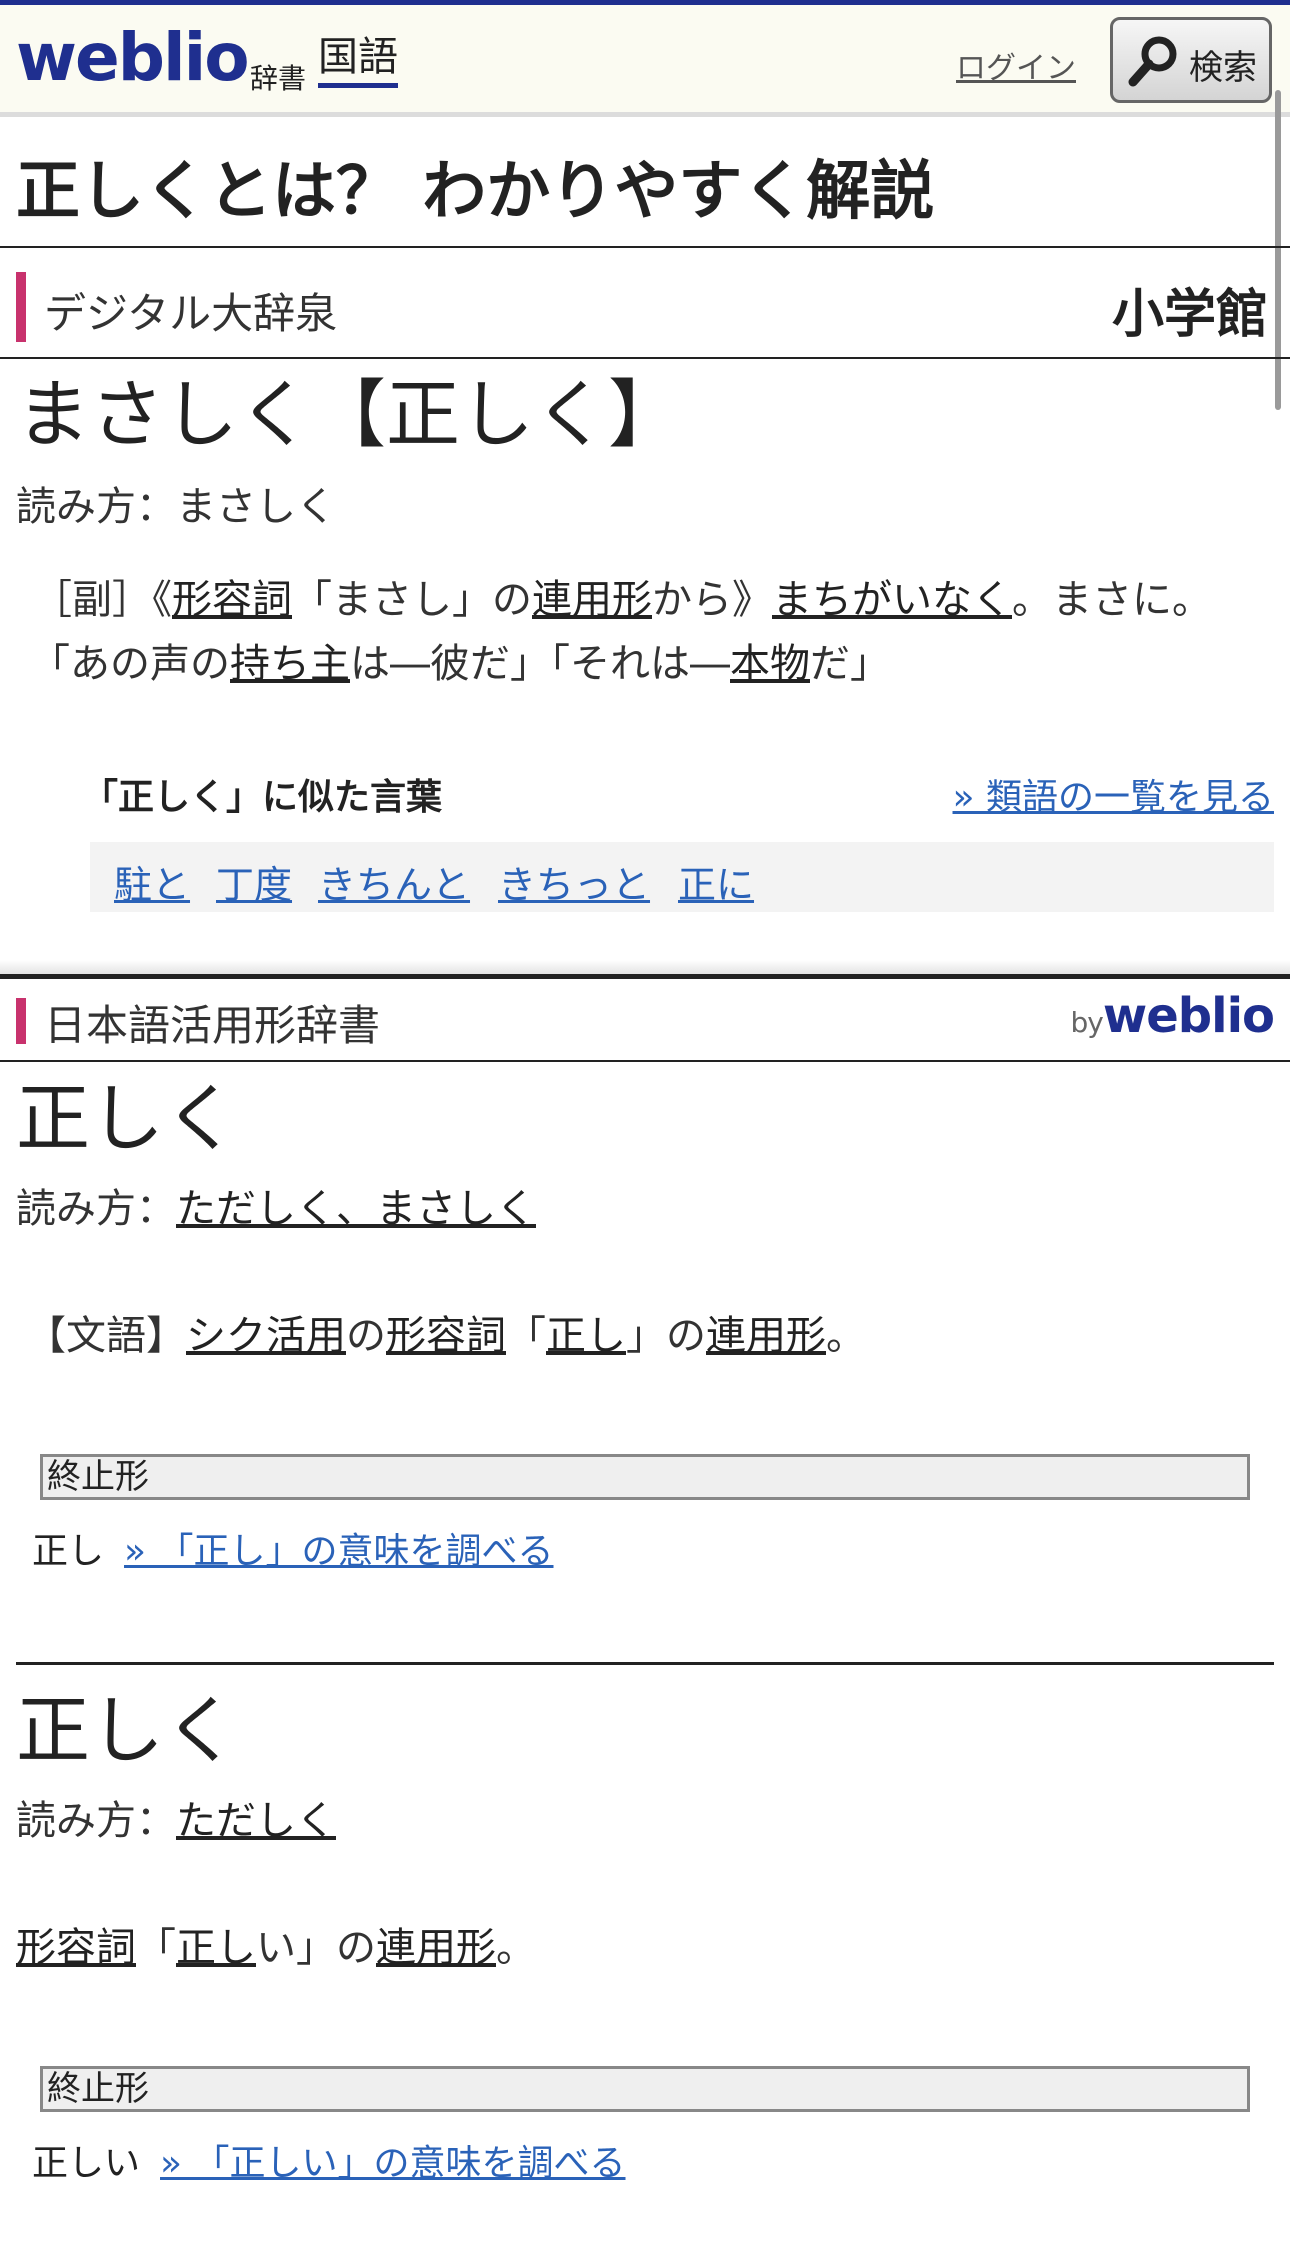 The height and width of the screenshot is (2259, 1290). I want to click on search-button: 検索, so click(1191, 60).